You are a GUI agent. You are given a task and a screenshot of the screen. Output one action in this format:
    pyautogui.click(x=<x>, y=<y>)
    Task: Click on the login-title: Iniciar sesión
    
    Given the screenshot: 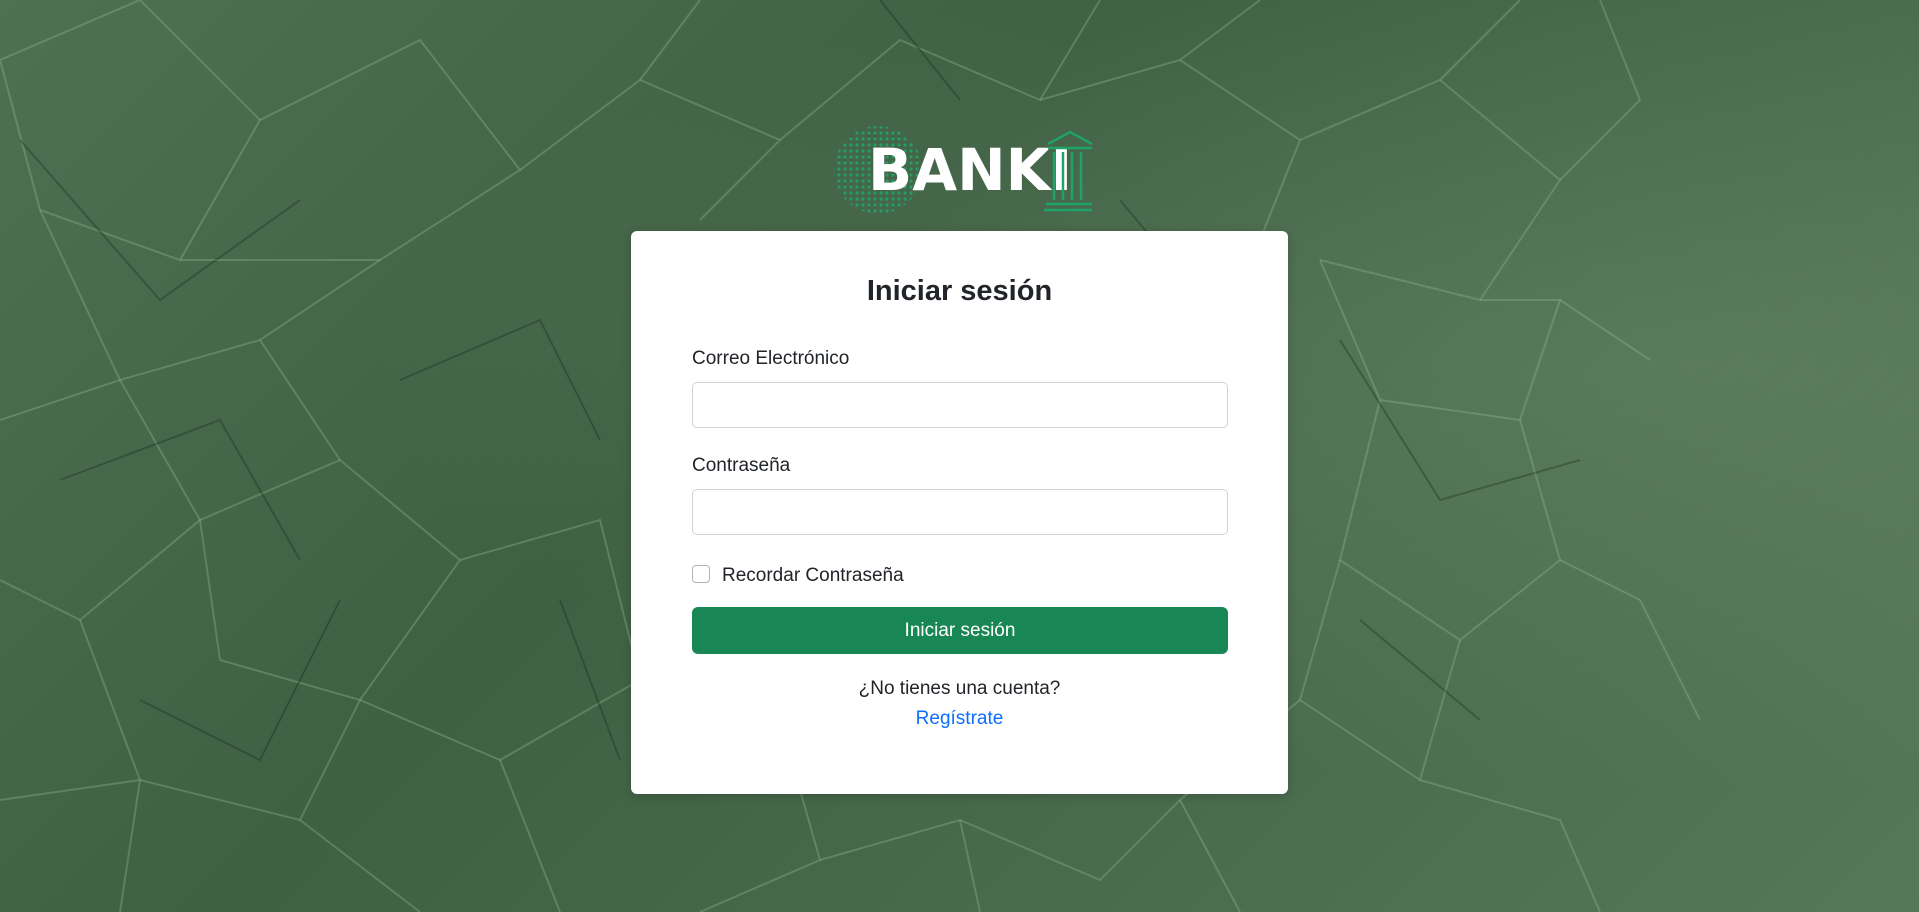 What is the action you would take?
    pyautogui.click(x=959, y=291)
    